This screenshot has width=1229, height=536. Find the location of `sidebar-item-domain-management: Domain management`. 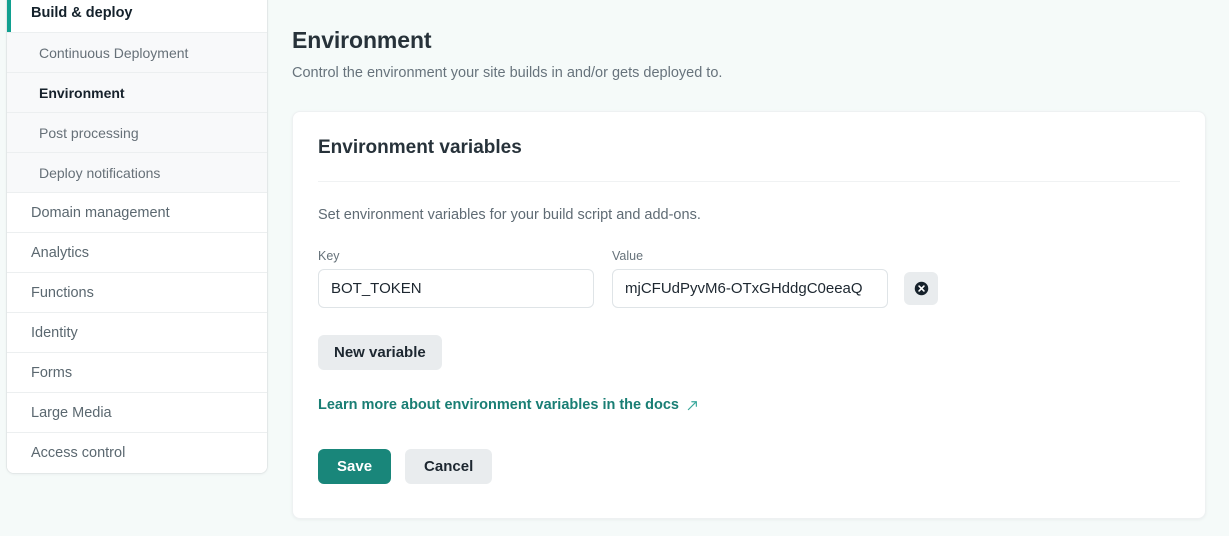

sidebar-item-domain-management: Domain management is located at coordinates (137, 213).